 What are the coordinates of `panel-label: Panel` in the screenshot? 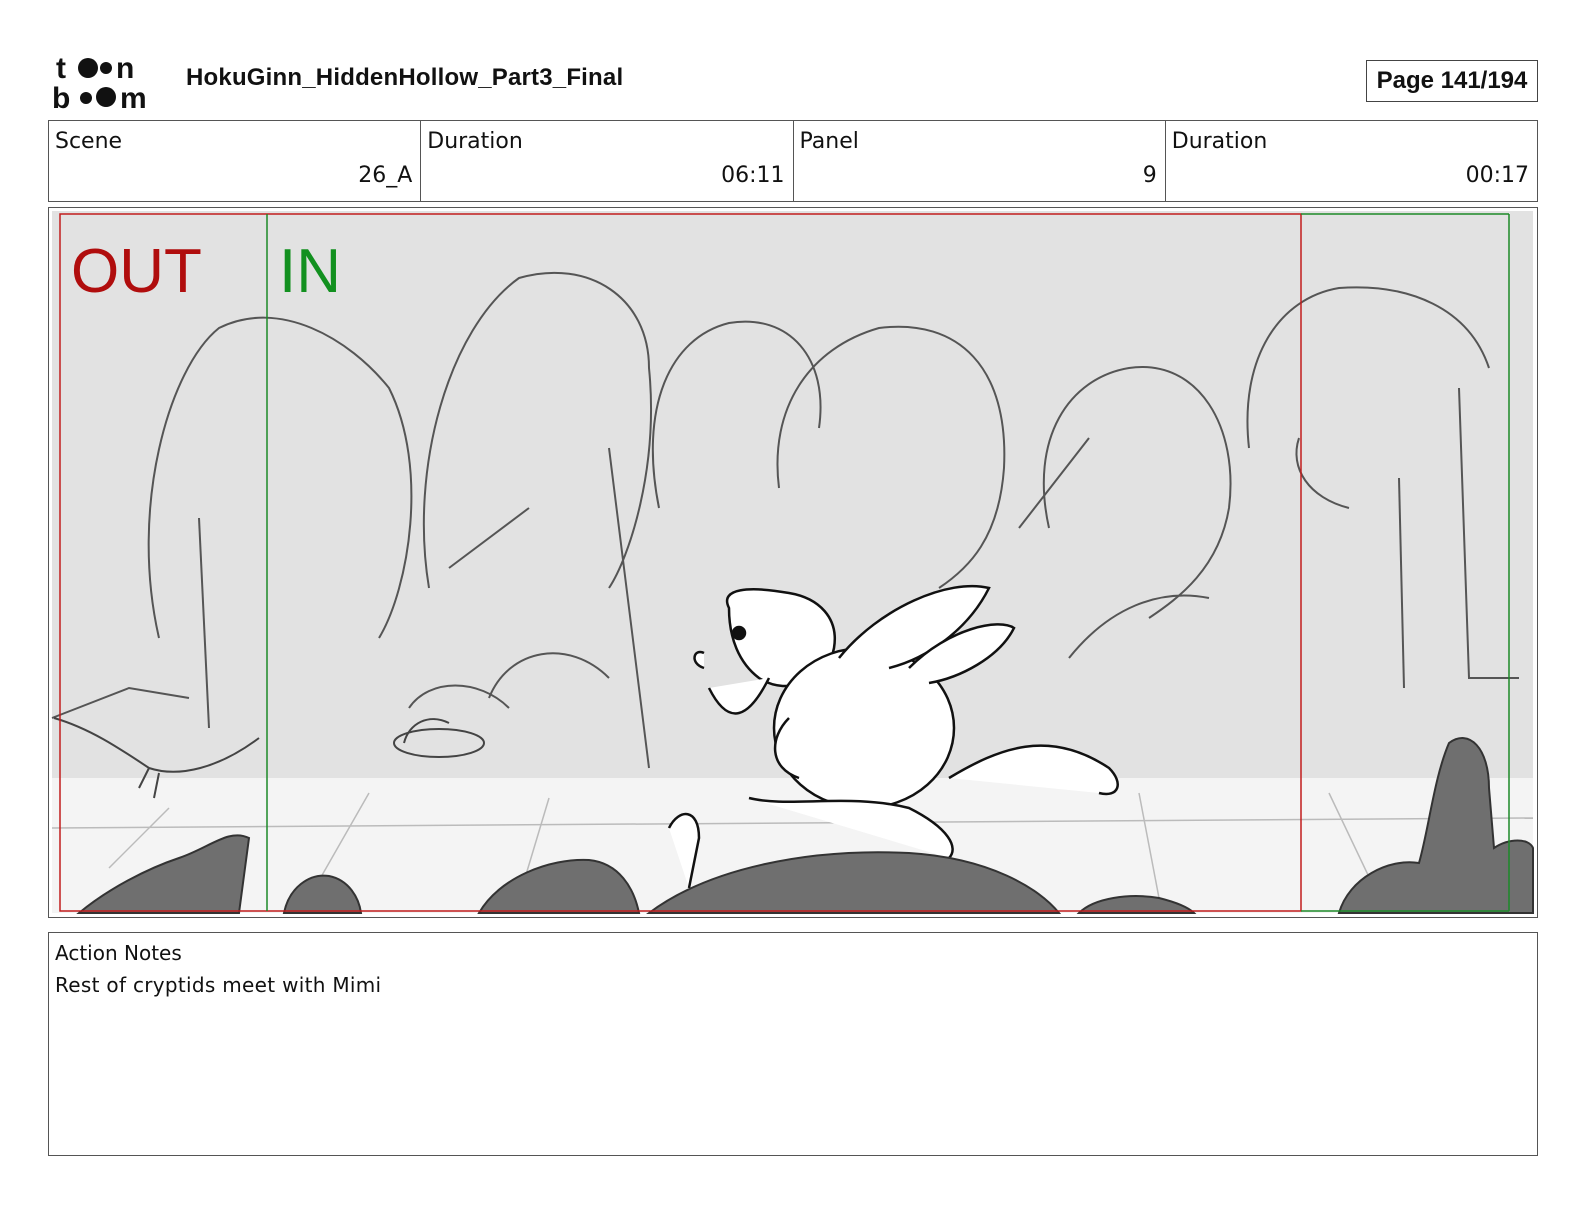 It's located at (829, 141).